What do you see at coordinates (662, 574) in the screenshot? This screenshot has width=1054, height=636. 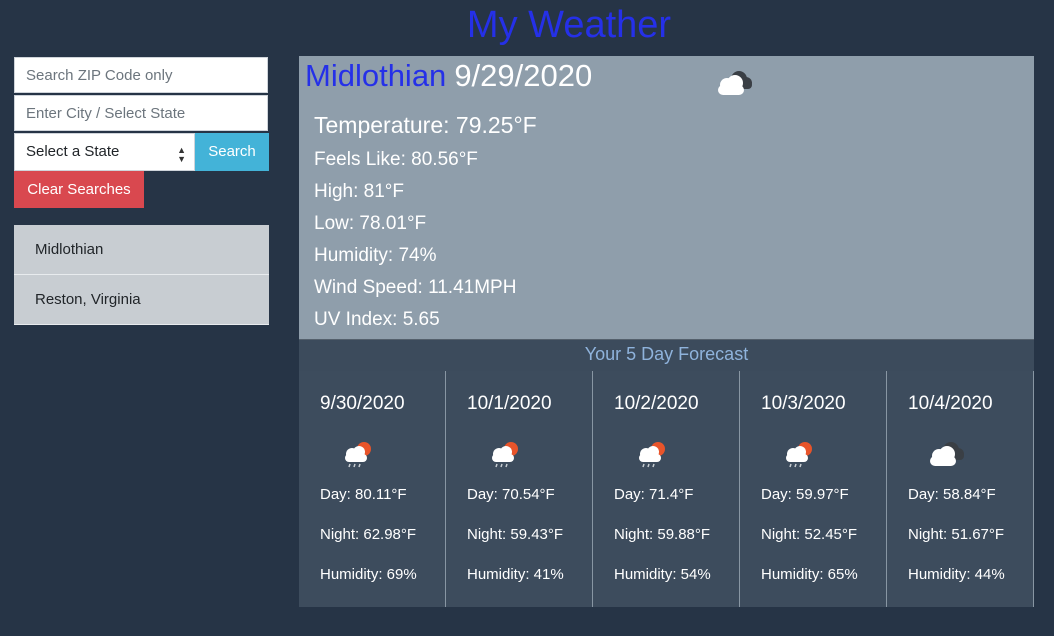 I see `forecast-humidity: Humidity: 54%` at bounding box center [662, 574].